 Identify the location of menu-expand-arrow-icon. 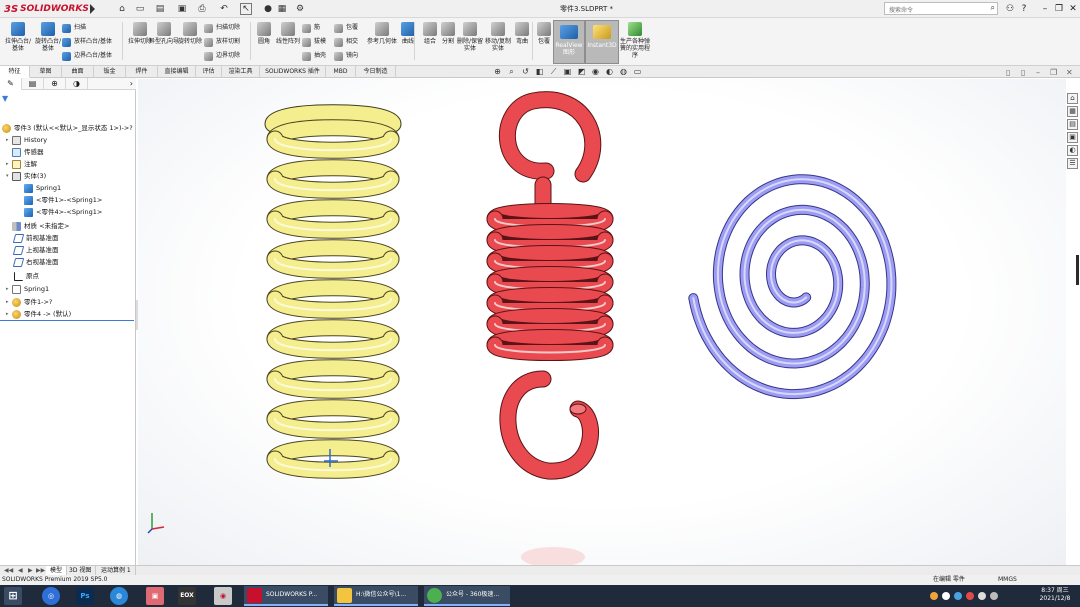
(92, 9).